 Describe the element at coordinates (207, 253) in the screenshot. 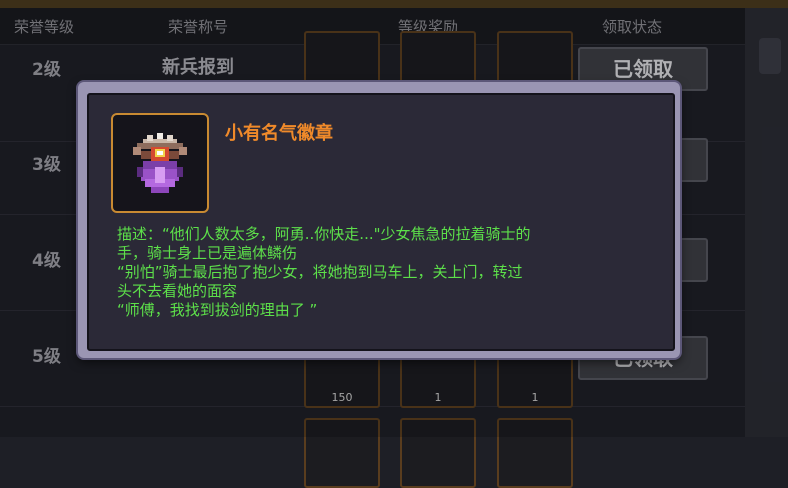

I see `description-line: 手，骑士身上已是遍体鳞伤` at that location.